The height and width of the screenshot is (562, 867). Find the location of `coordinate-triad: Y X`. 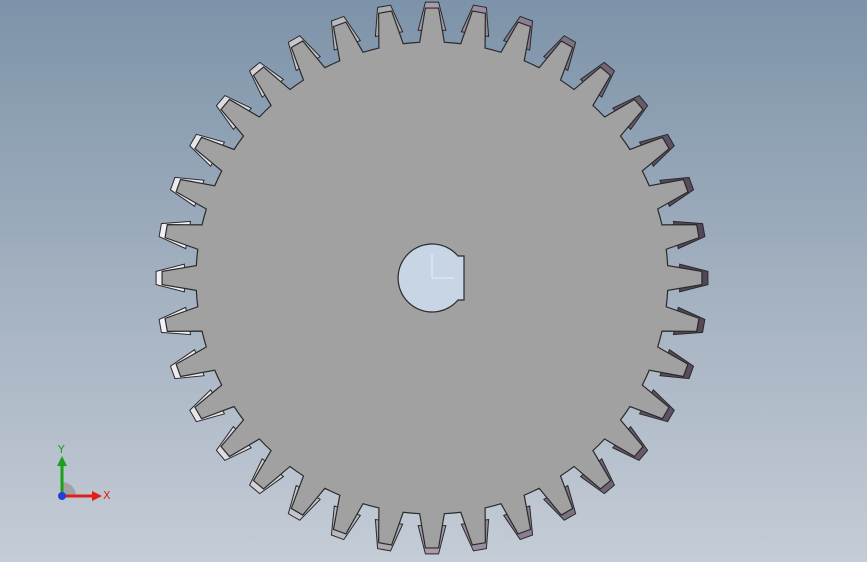

coordinate-triad: Y X is located at coordinates (84, 472).